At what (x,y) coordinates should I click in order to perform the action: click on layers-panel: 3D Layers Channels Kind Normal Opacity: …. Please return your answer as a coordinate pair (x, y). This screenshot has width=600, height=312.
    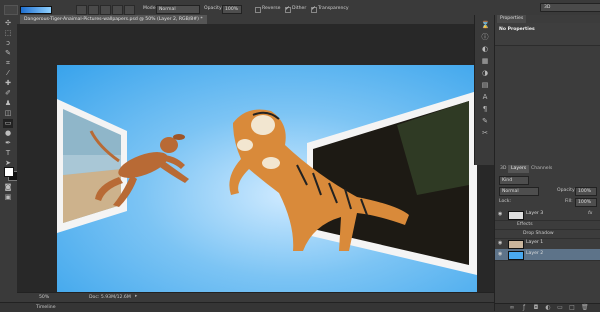
    Looking at the image, I should click on (547, 238).